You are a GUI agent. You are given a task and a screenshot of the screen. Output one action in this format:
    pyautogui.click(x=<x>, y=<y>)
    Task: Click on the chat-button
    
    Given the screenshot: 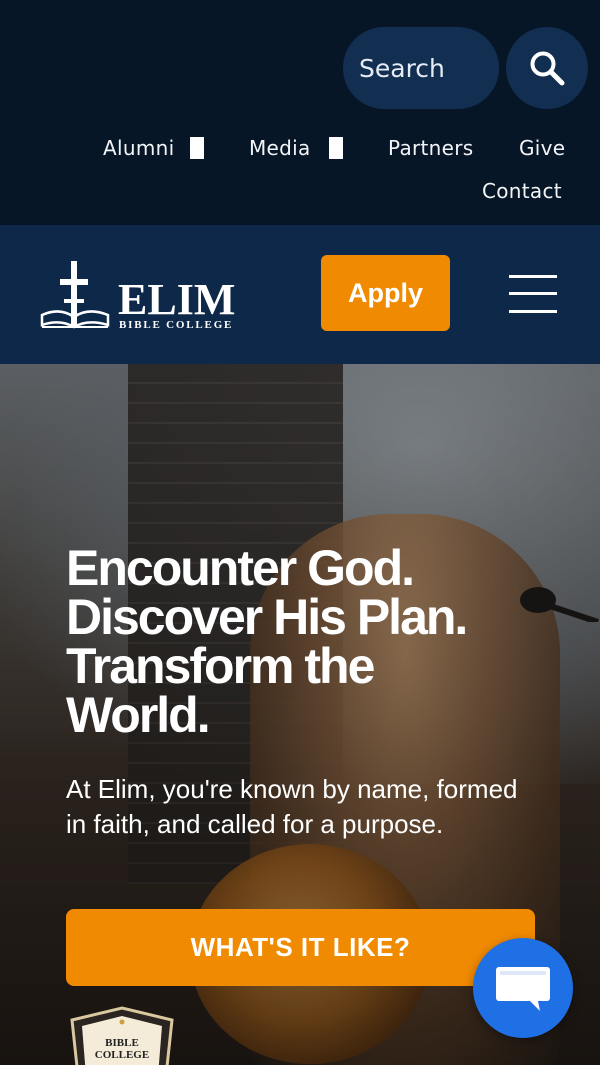 What is the action you would take?
    pyautogui.click(x=523, y=988)
    